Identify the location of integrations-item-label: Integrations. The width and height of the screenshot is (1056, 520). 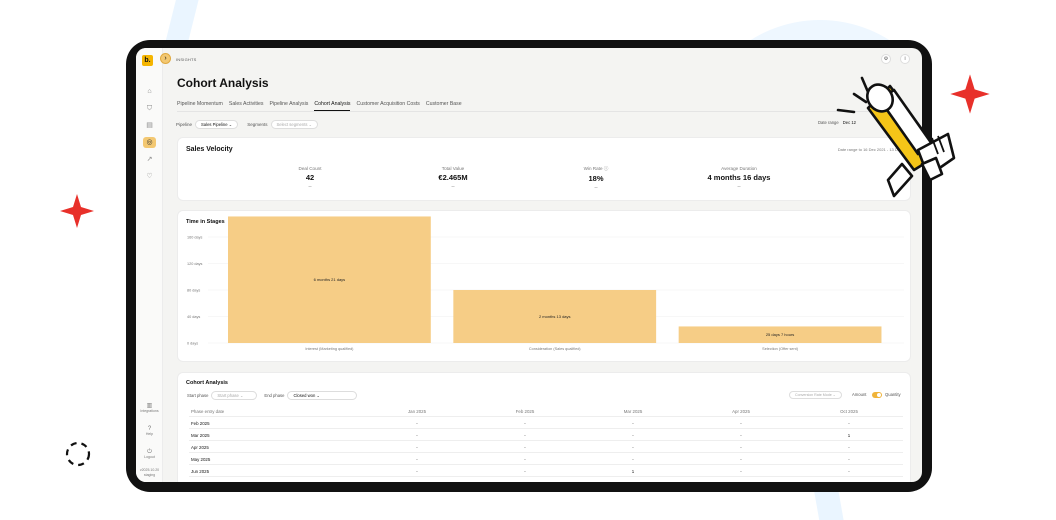
(149, 411).